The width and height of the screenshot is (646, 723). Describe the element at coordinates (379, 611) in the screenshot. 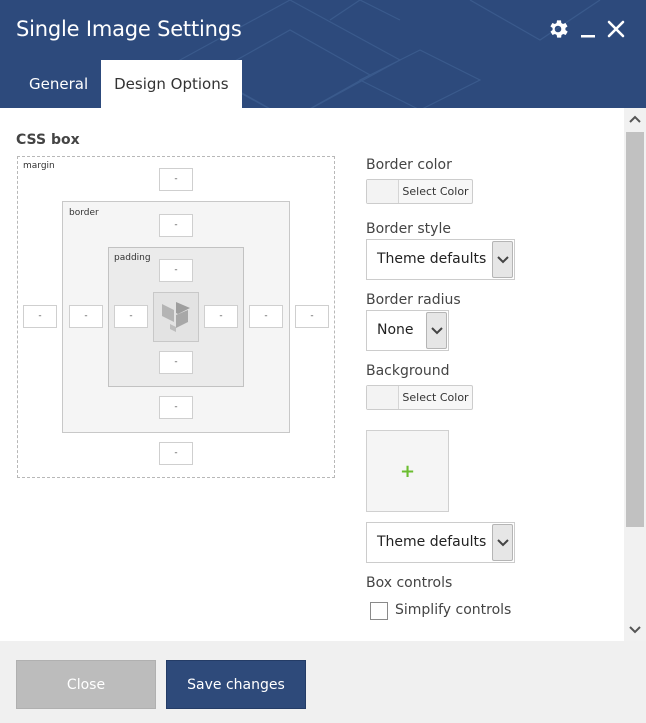

I see `simplify-controls-checkbox` at that location.